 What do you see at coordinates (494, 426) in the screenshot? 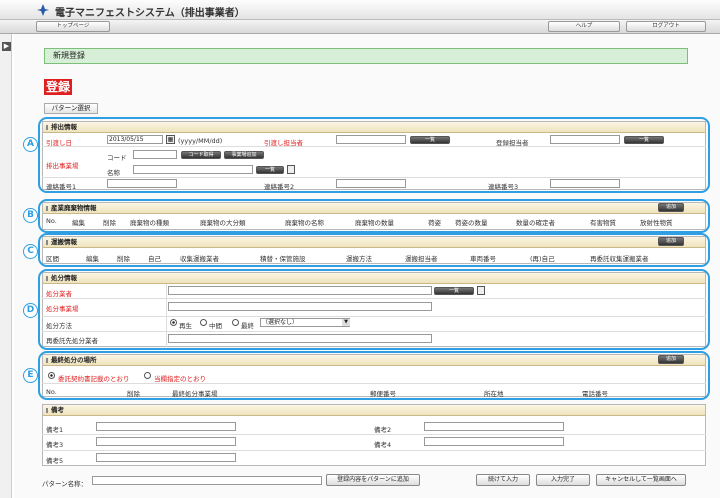
I see `remark2-input` at bounding box center [494, 426].